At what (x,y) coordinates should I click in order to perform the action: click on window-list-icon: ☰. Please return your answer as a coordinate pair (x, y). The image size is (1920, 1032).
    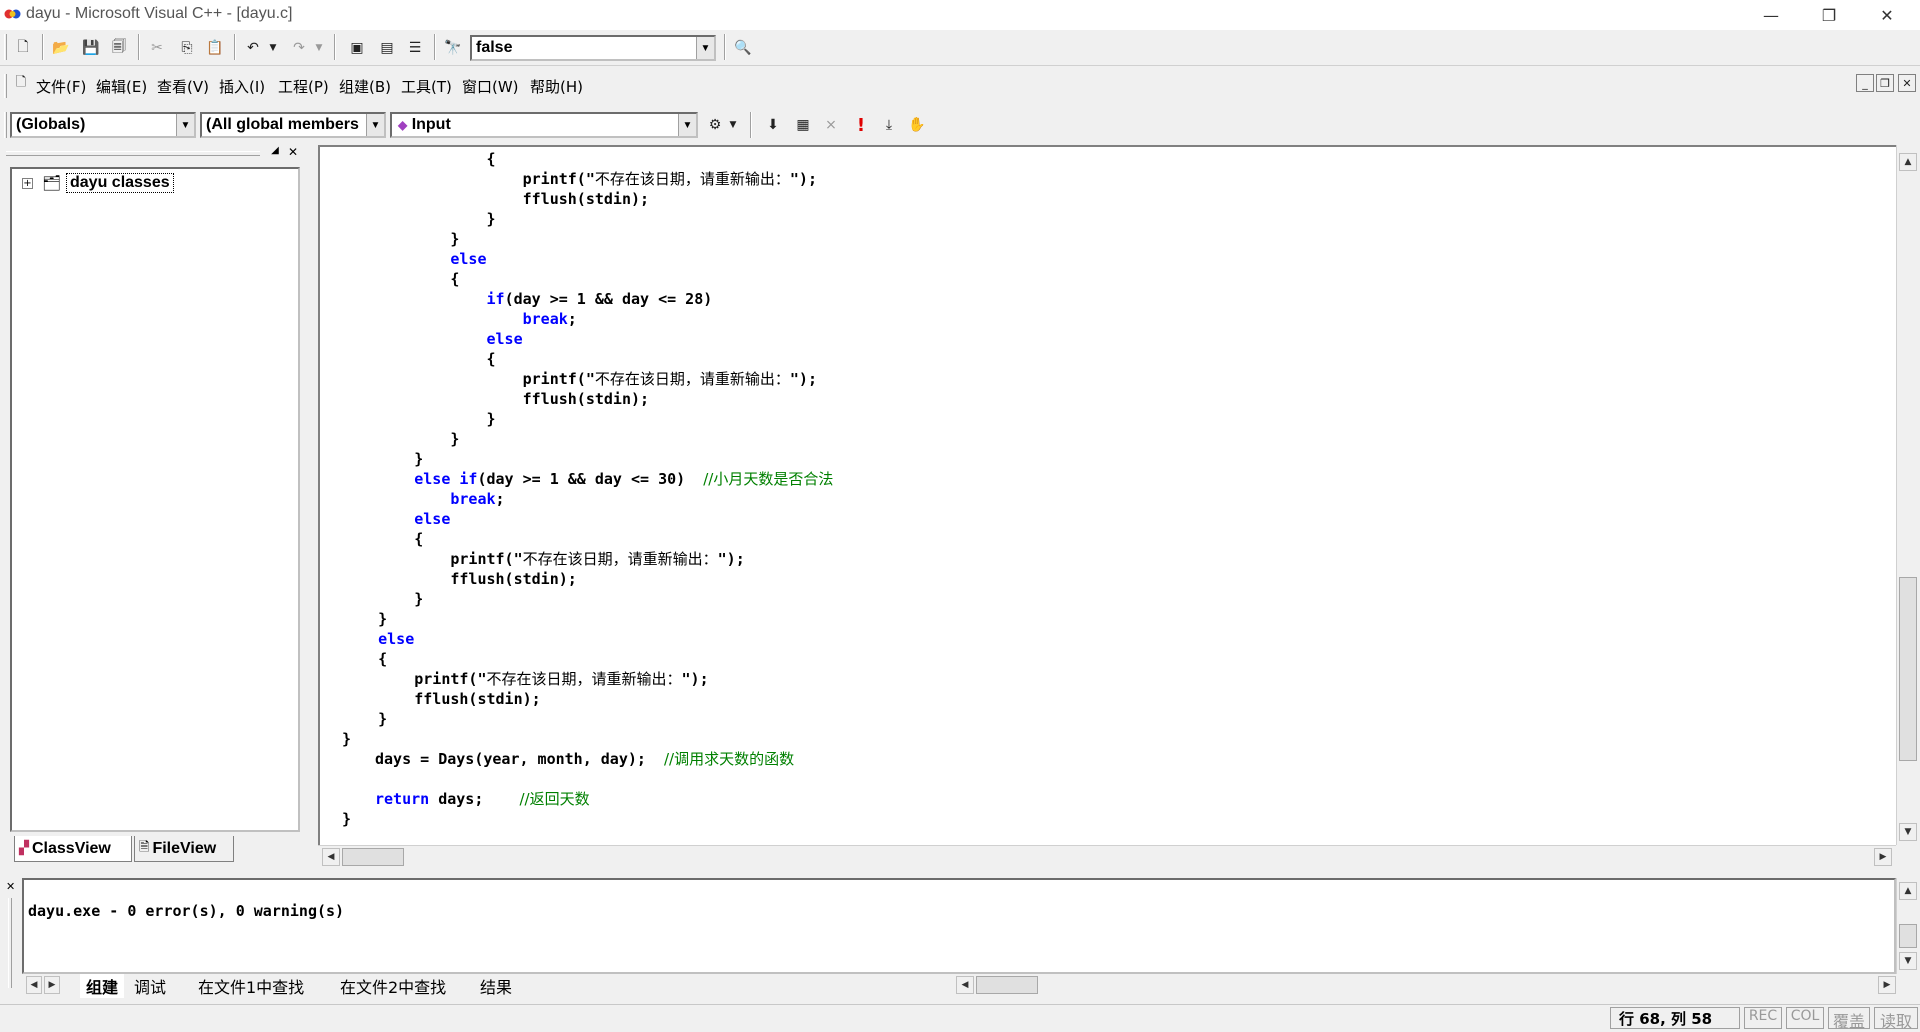
    Looking at the image, I should click on (415, 48).